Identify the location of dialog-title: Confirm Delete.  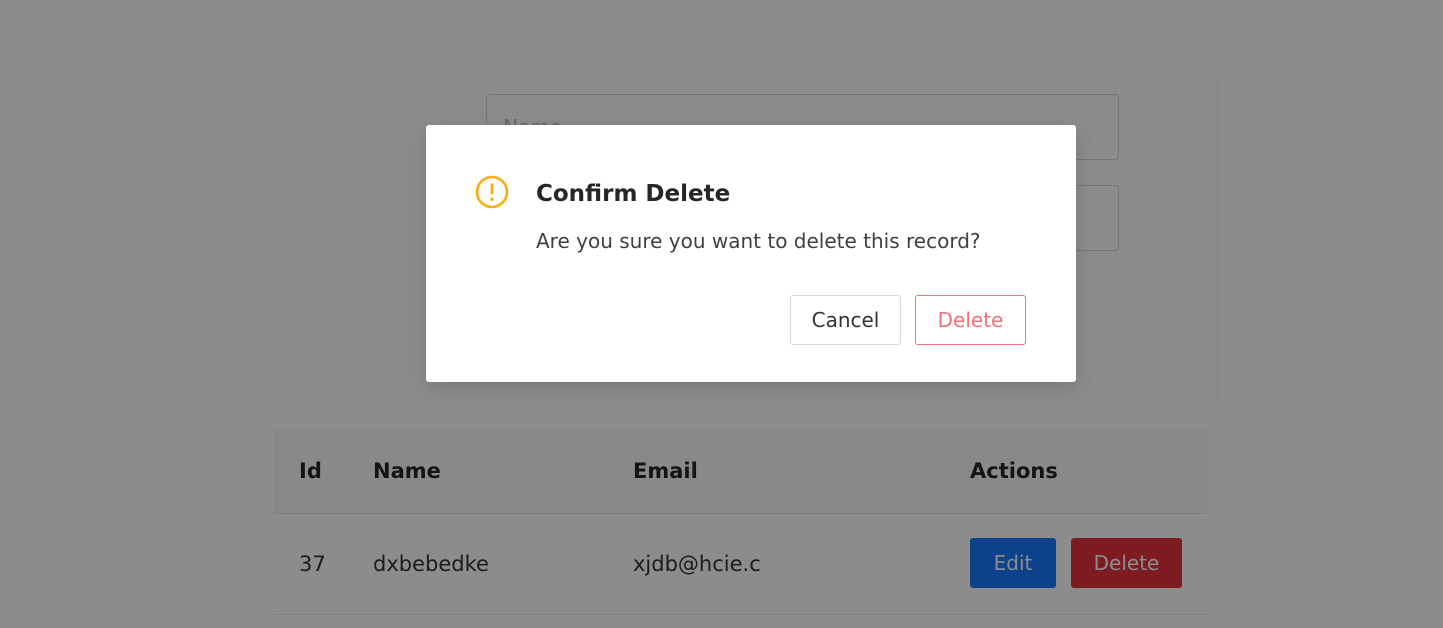
(633, 194).